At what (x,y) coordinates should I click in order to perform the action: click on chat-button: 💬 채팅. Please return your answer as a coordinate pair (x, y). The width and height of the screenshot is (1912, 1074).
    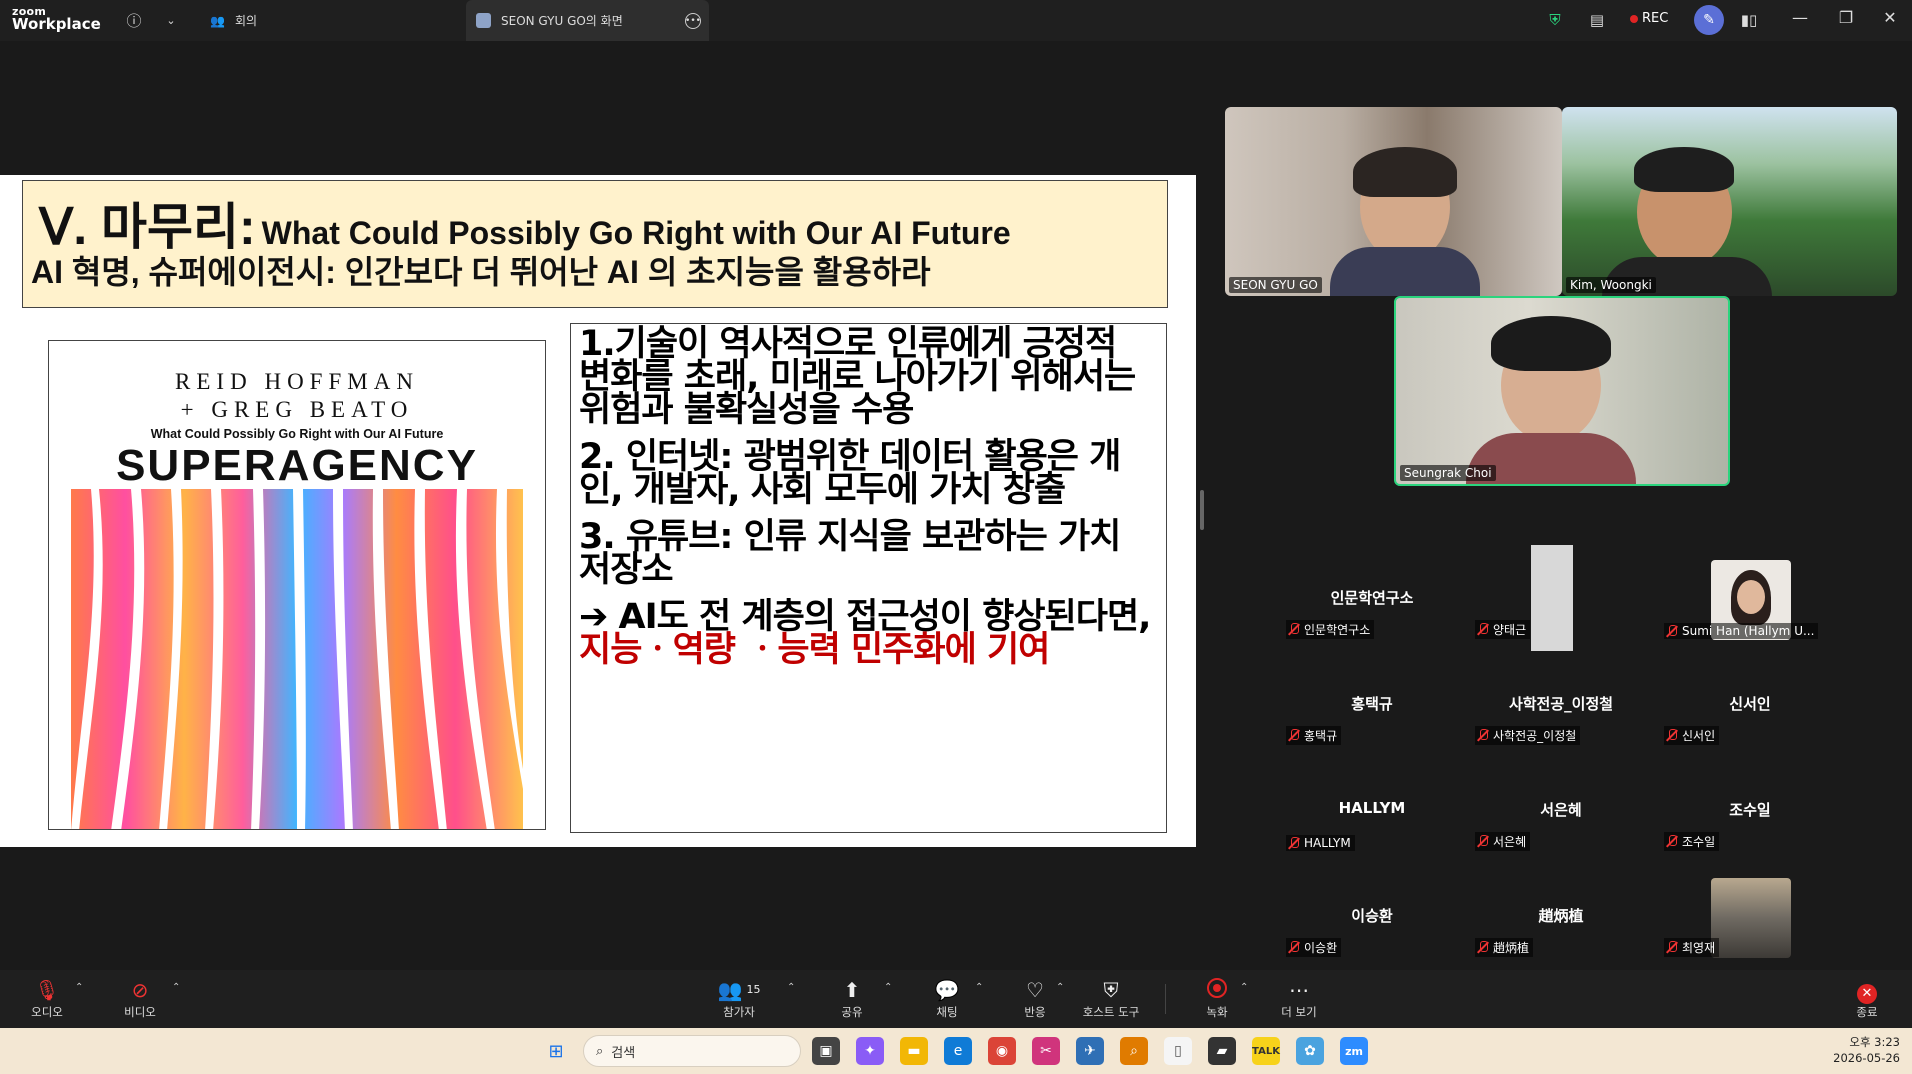
    Looking at the image, I should click on (947, 999).